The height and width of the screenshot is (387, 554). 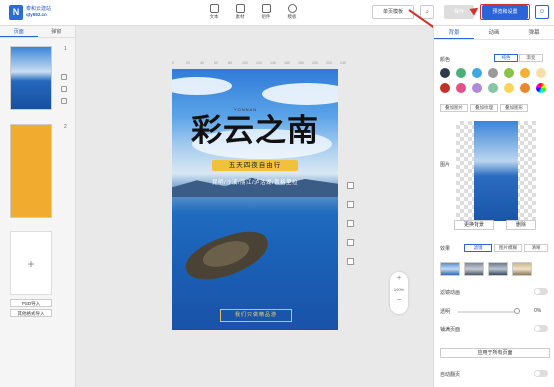 I want to click on tool-text: 文本, so click(x=214, y=12).